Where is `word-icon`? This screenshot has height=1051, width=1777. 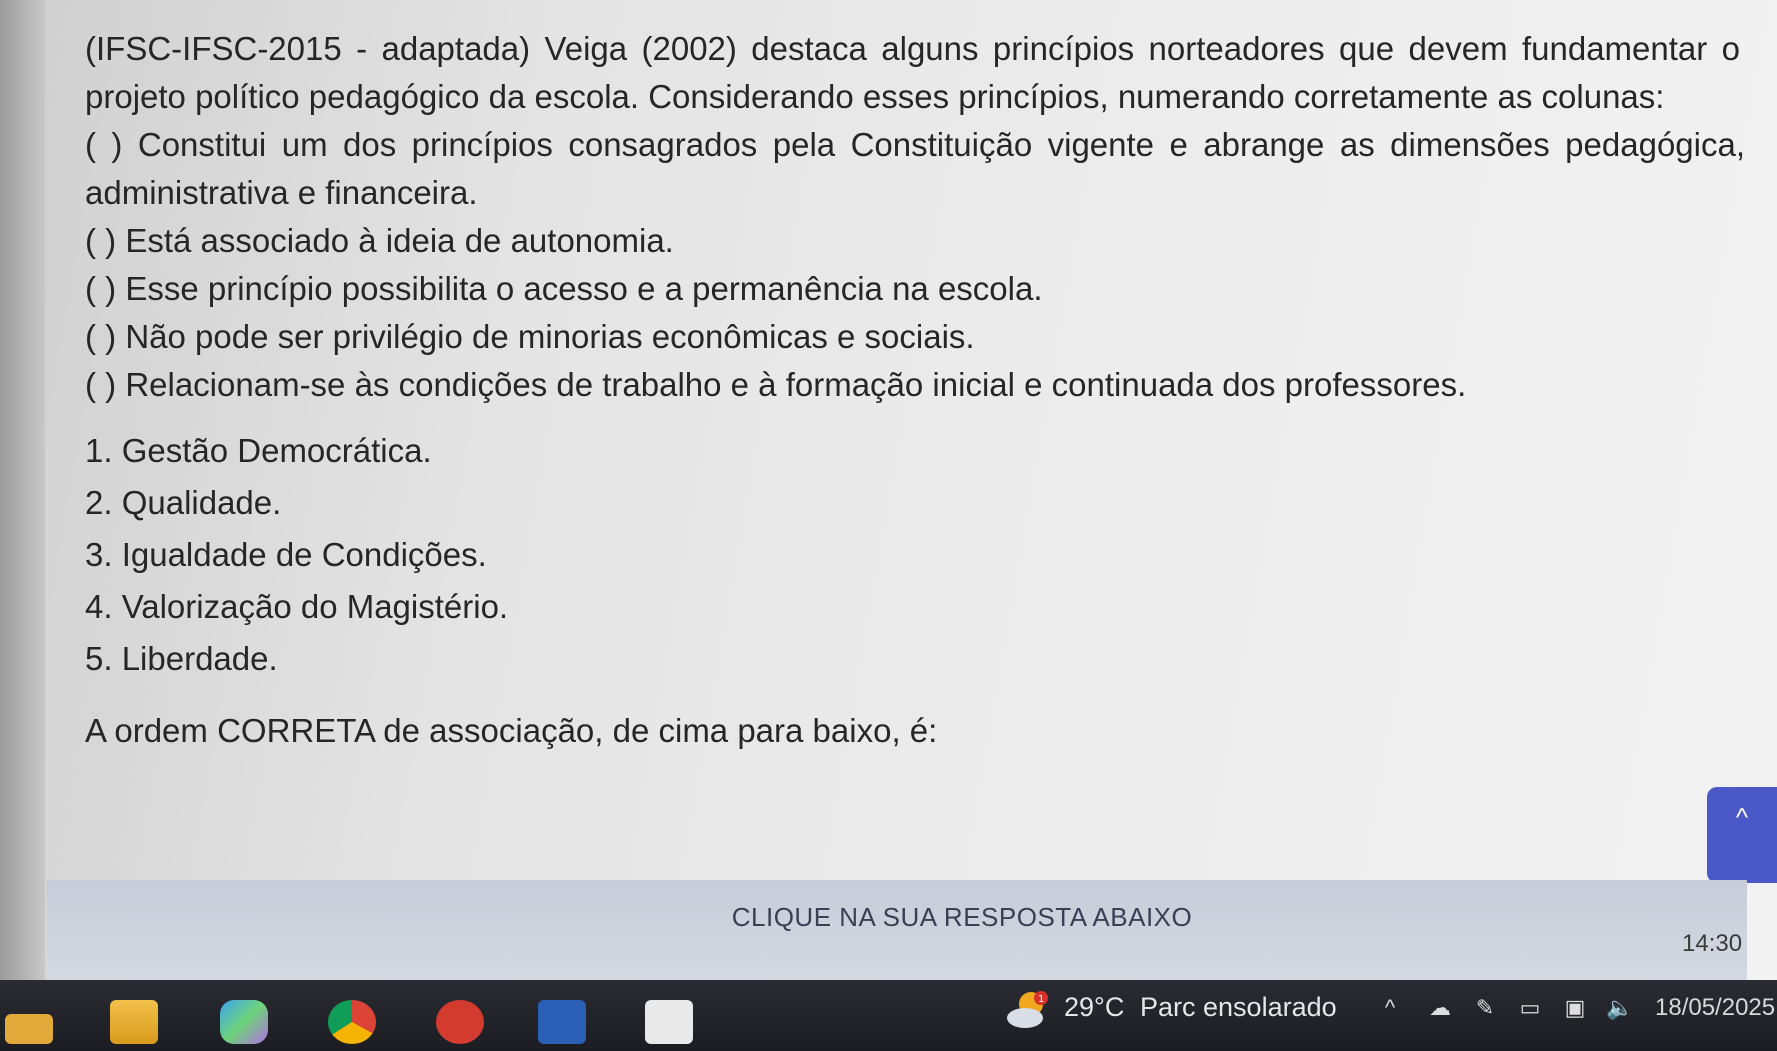
word-icon is located at coordinates (562, 1022).